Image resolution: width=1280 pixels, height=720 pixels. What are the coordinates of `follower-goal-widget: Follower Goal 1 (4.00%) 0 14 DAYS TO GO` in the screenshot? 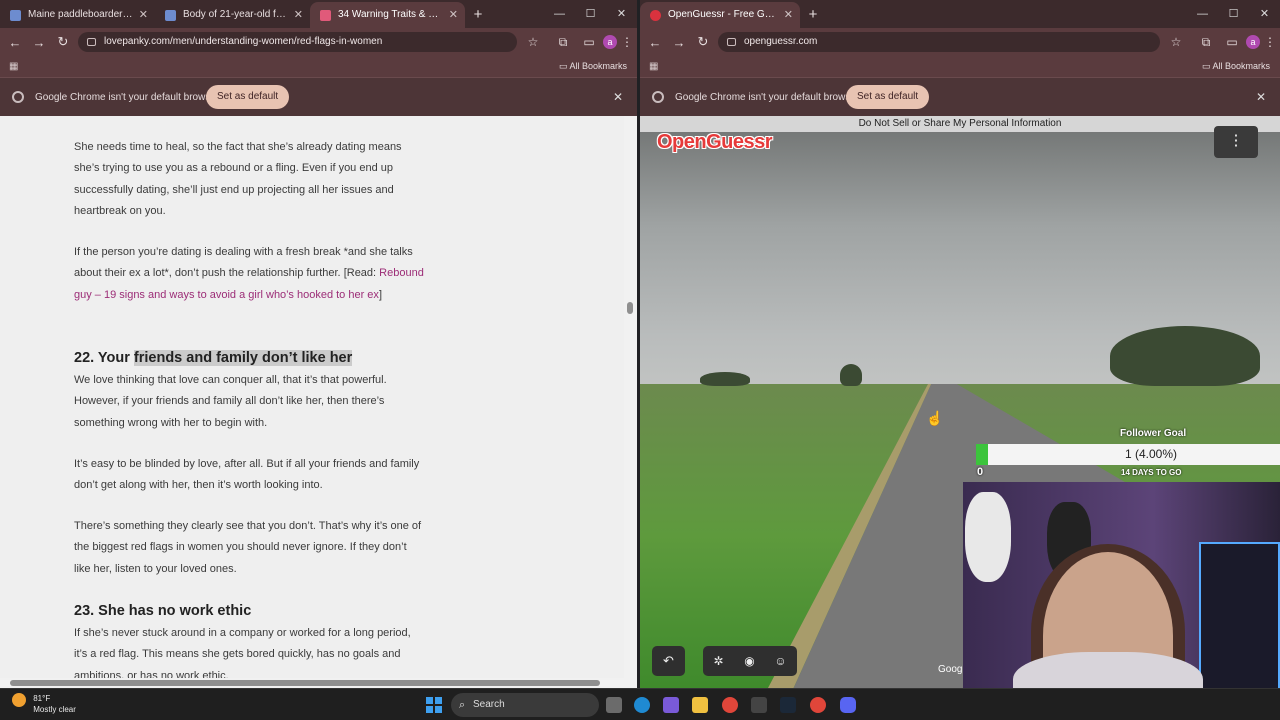 It's located at (1128, 453).